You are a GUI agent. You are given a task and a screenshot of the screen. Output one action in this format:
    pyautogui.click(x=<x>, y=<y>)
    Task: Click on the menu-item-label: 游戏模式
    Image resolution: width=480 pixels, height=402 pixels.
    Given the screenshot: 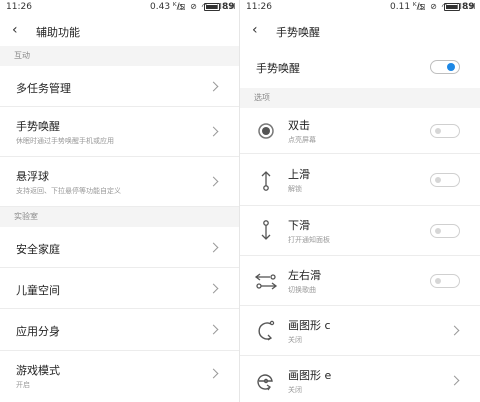 What is the action you would take?
    pyautogui.click(x=38, y=370)
    